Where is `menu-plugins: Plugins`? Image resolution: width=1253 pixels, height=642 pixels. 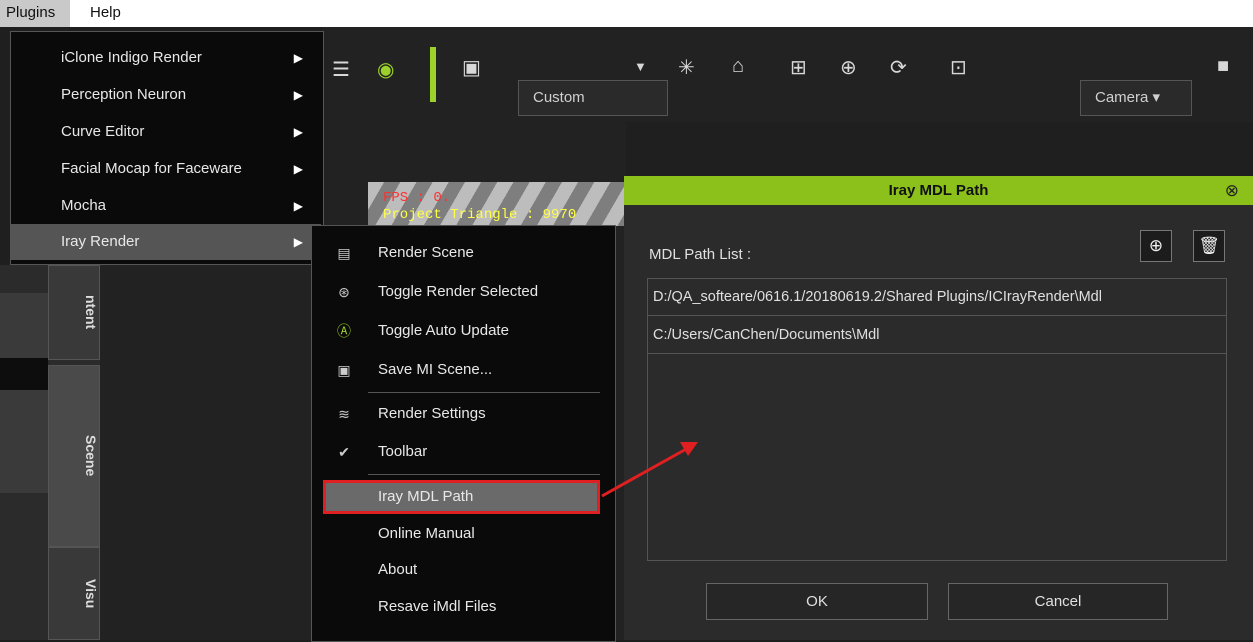
menu-plugins: Plugins is located at coordinates (35, 13).